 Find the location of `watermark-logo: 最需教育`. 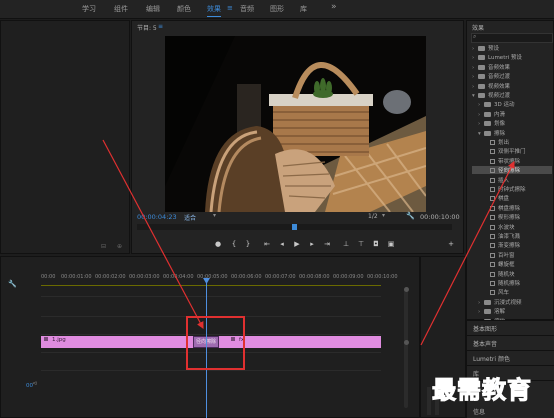

watermark-logo: 最需教育 is located at coordinates (482, 390).